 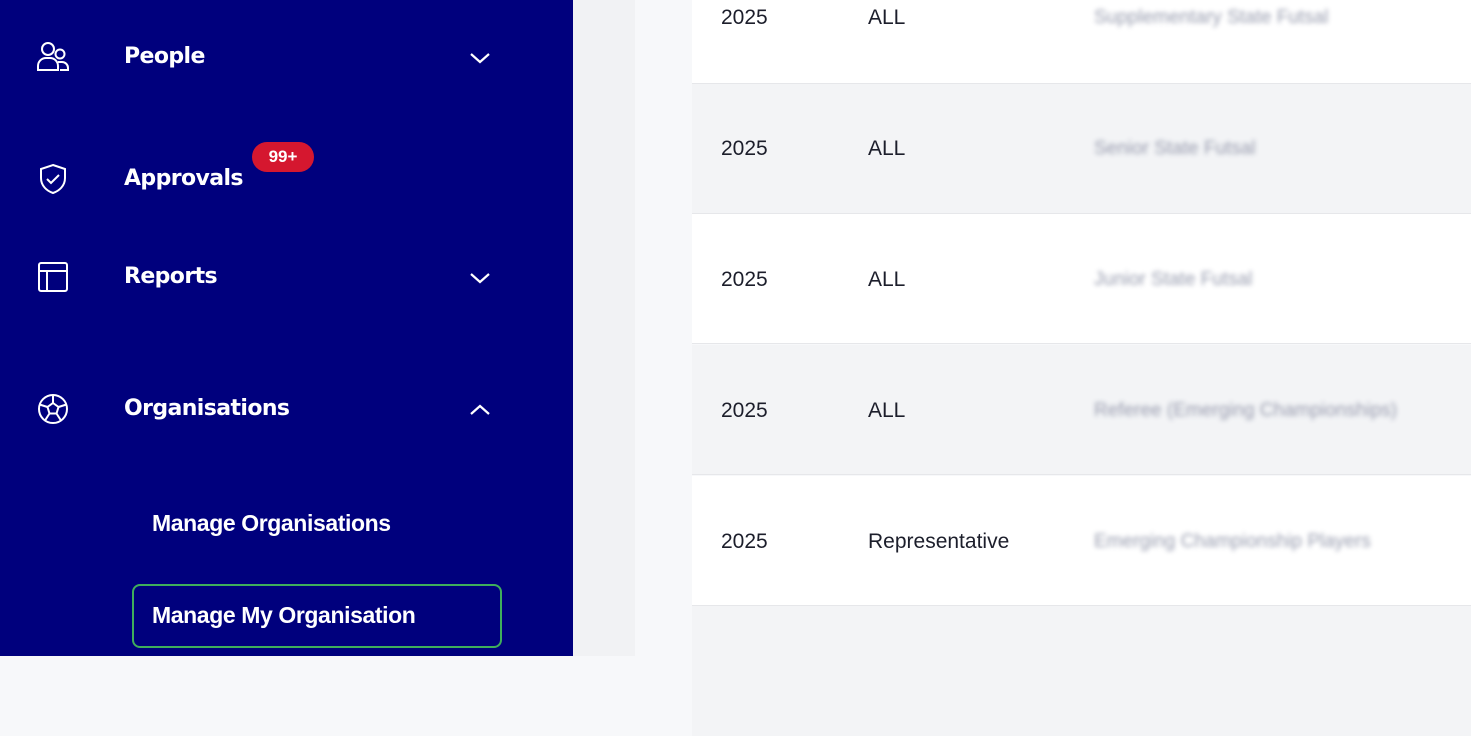 I want to click on type-cell: Representative, so click(x=939, y=541).